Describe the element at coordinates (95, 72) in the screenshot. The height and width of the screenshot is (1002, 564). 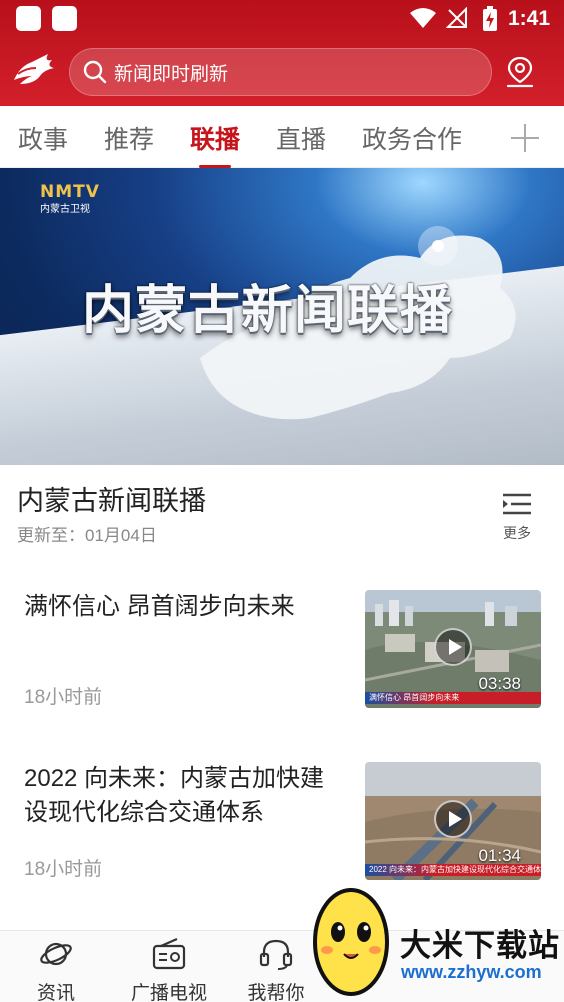
I see `search-icon` at that location.